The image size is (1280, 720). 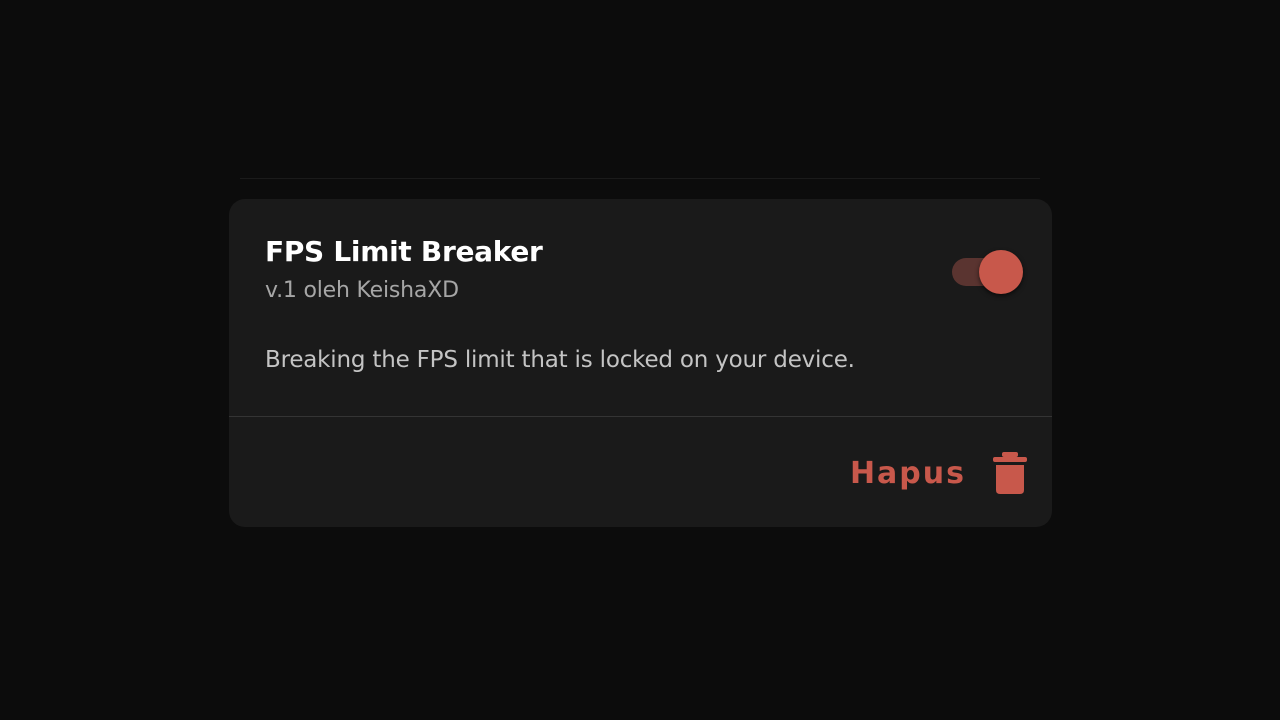 What do you see at coordinates (1001, 272) in the screenshot?
I see `toggle-thumb` at bounding box center [1001, 272].